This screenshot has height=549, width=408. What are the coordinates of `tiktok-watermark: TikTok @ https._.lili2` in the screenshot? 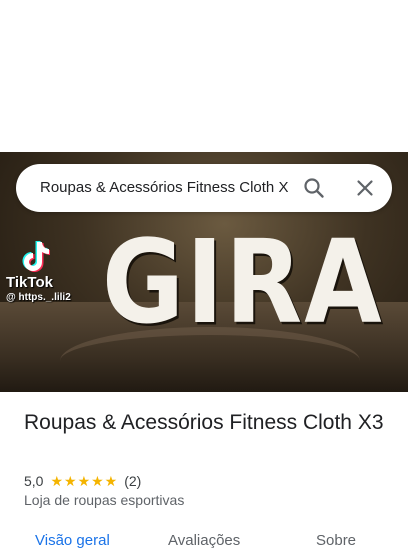 It's located at (46, 272).